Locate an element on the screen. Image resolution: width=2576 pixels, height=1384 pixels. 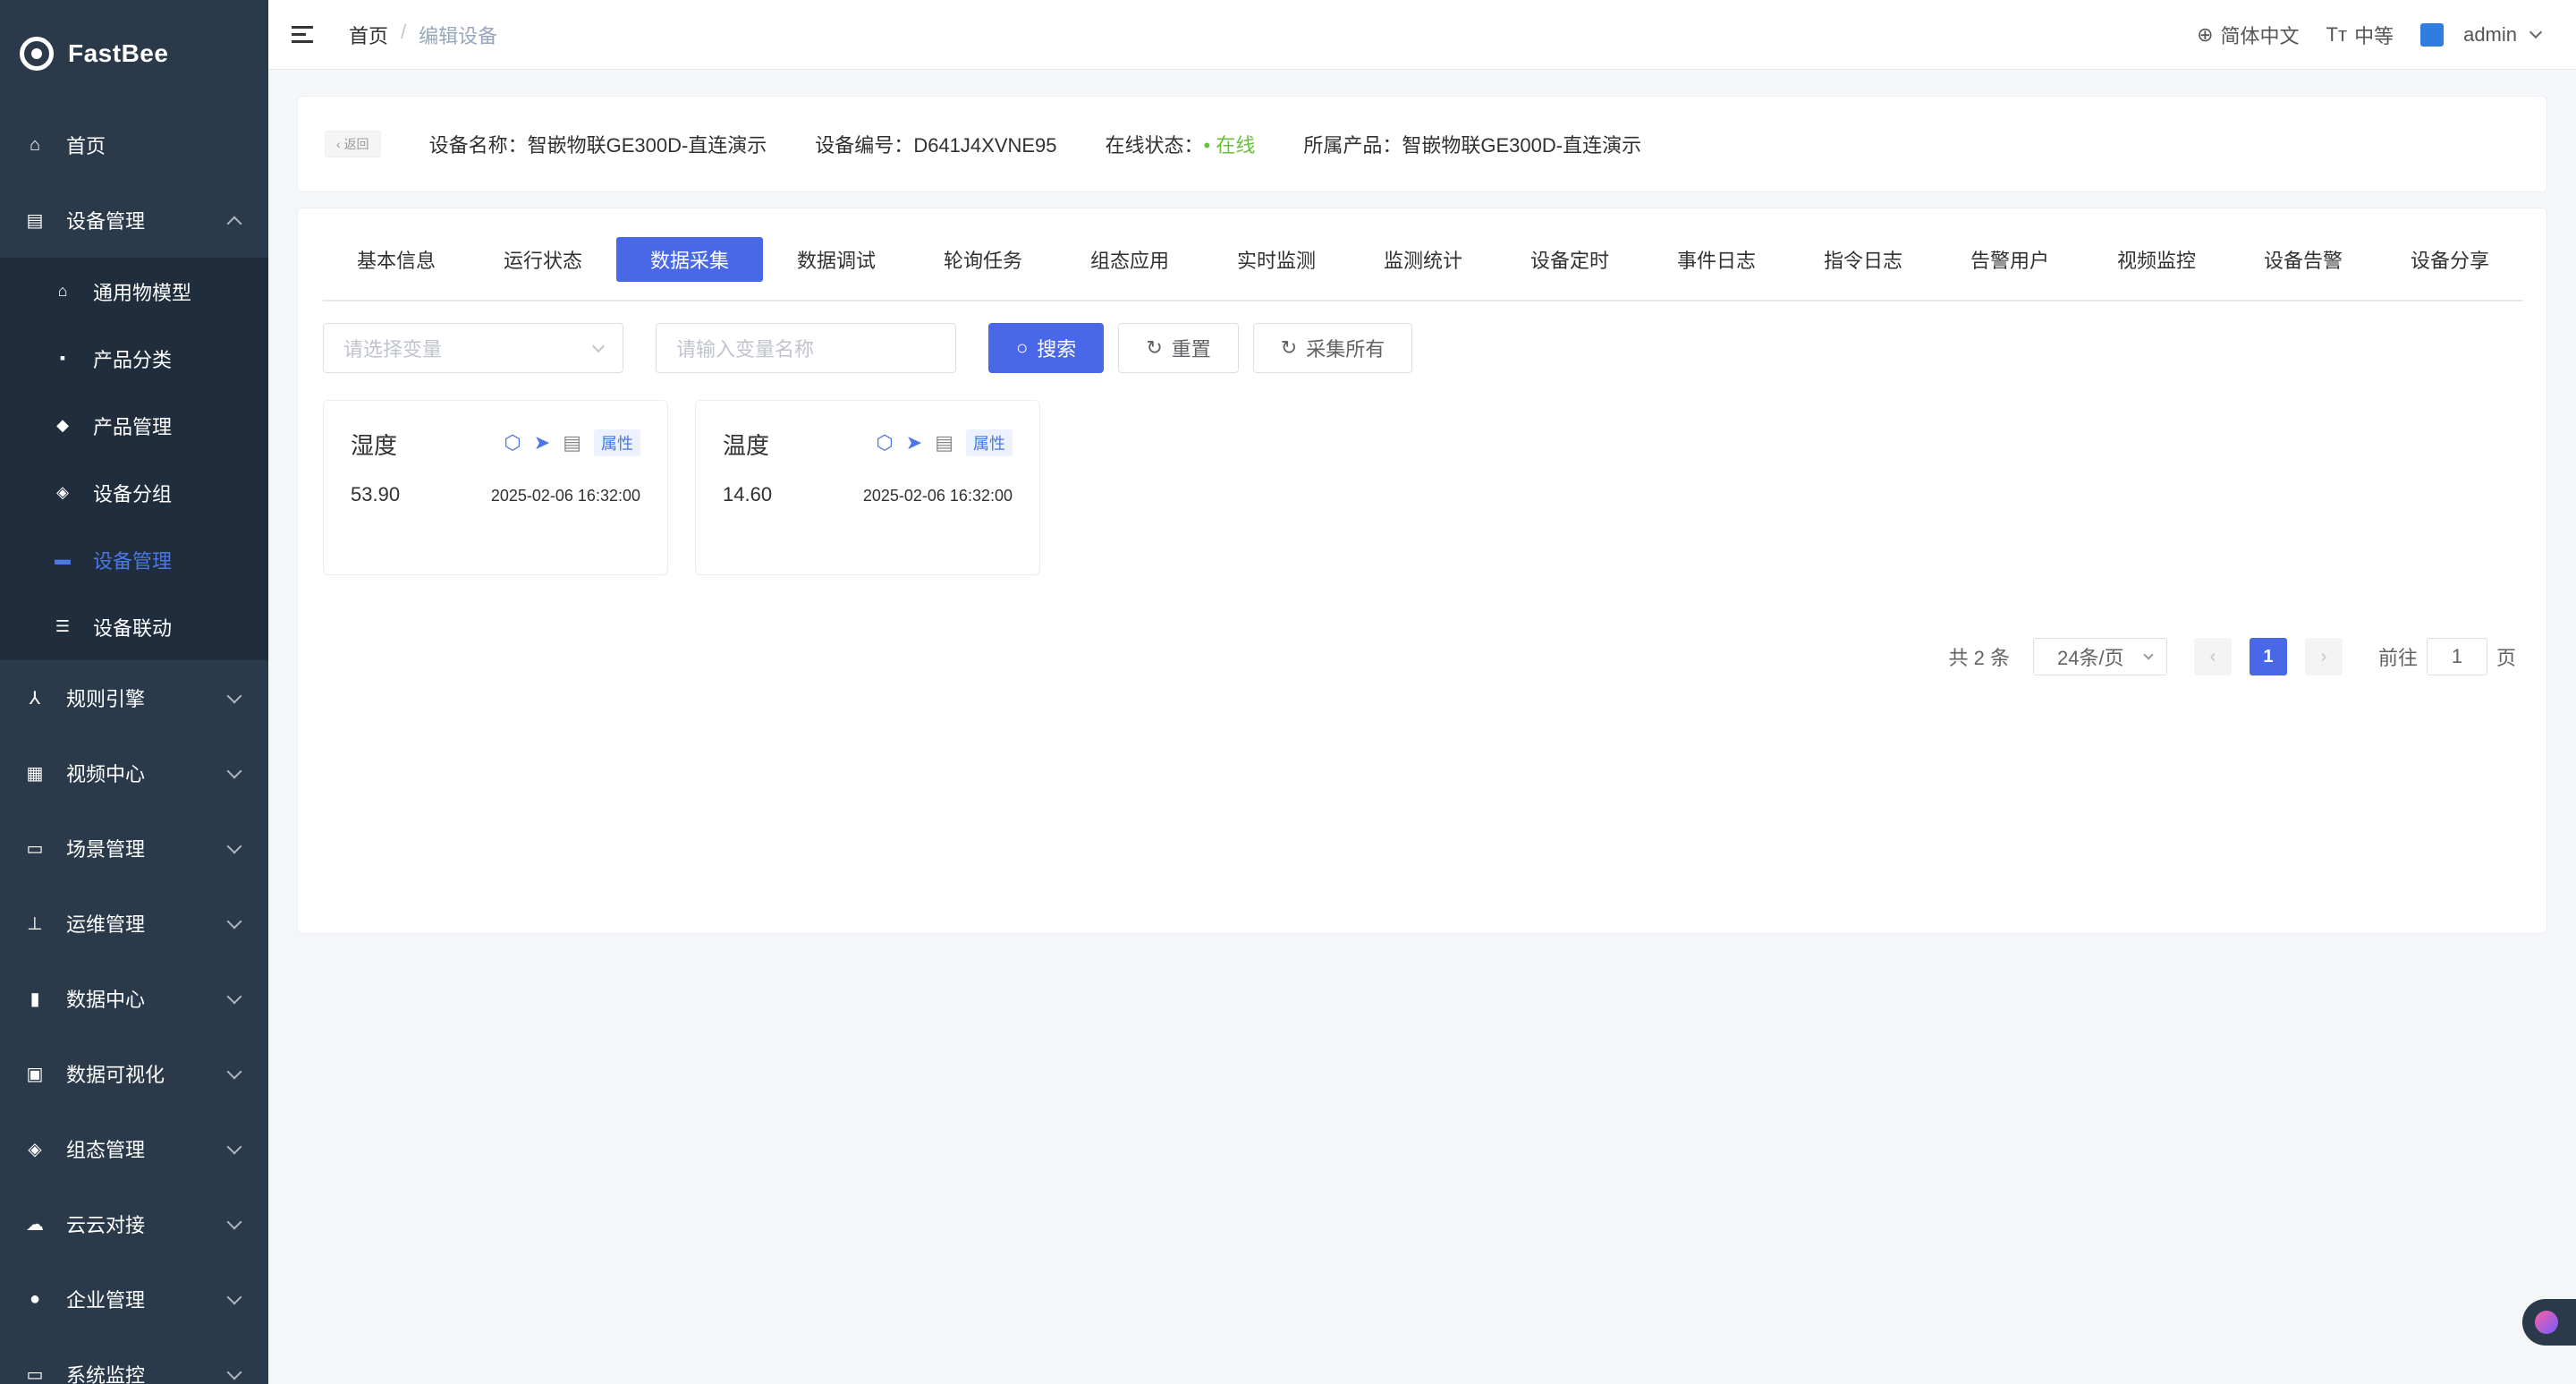
sidebar-item-enterprise: ● 企业管理 is located at coordinates (134, 1299).